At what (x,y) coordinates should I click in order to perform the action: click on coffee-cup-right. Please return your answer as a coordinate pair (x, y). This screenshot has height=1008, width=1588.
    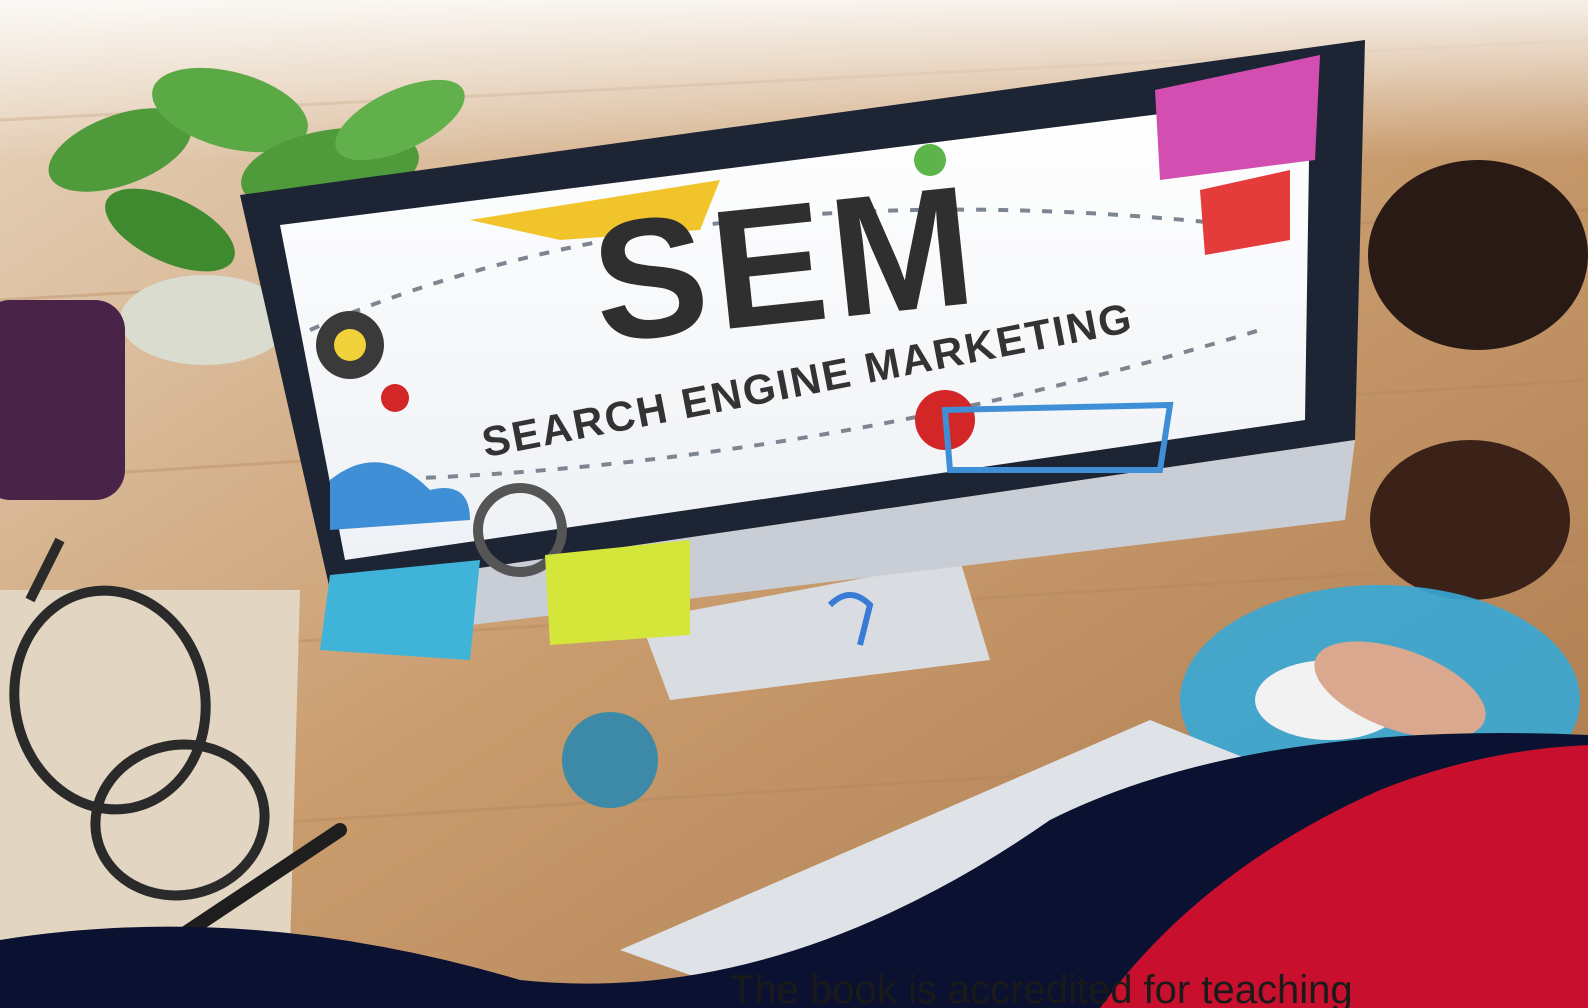
    Looking at the image, I should click on (1470, 520).